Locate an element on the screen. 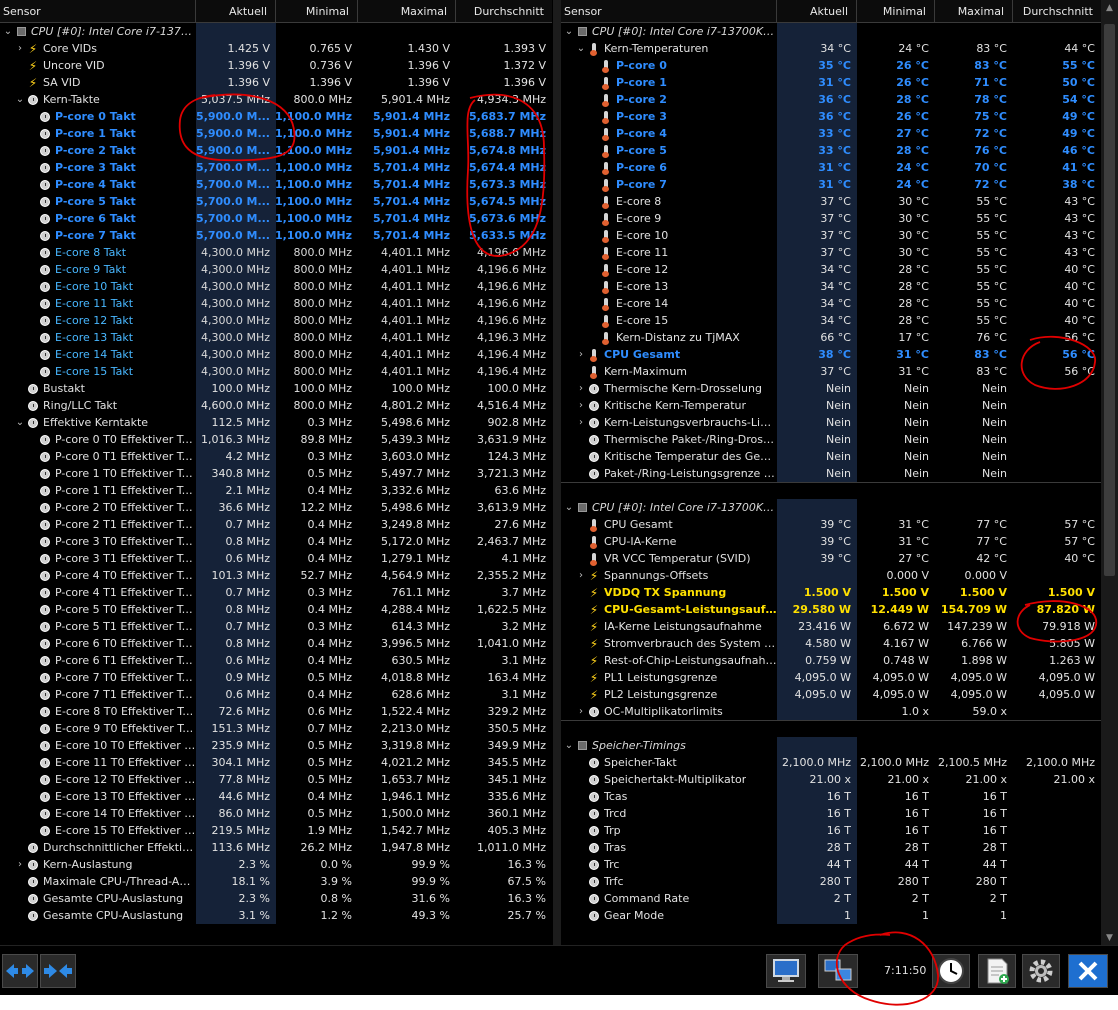 The height and width of the screenshot is (1010, 1118). sensor-row: › Kern-Auslastung 2.3 % 0.0 % 99.9 % 16.3 % is located at coordinates (276, 864).